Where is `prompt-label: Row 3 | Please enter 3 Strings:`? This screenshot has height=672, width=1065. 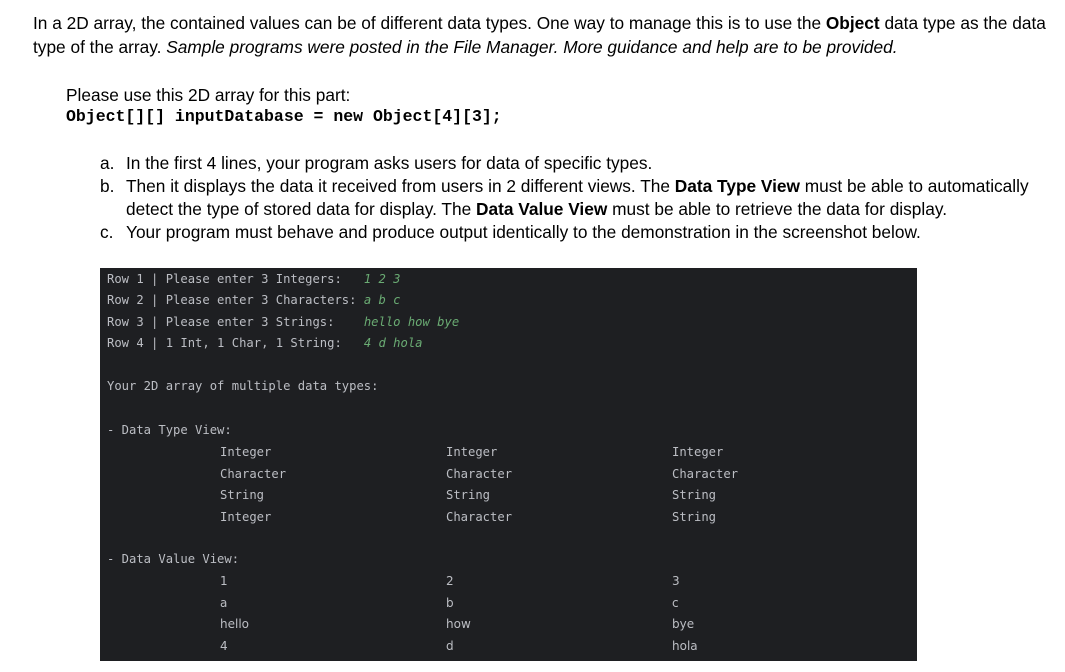
prompt-label: Row 3 | Please enter 3 Strings: is located at coordinates (235, 322).